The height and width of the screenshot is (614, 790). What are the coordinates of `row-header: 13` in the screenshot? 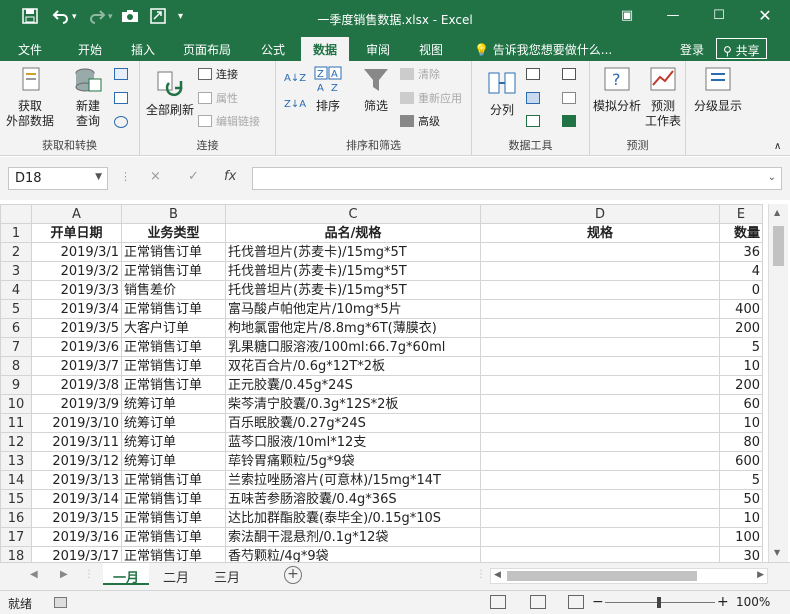 It's located at (16, 461).